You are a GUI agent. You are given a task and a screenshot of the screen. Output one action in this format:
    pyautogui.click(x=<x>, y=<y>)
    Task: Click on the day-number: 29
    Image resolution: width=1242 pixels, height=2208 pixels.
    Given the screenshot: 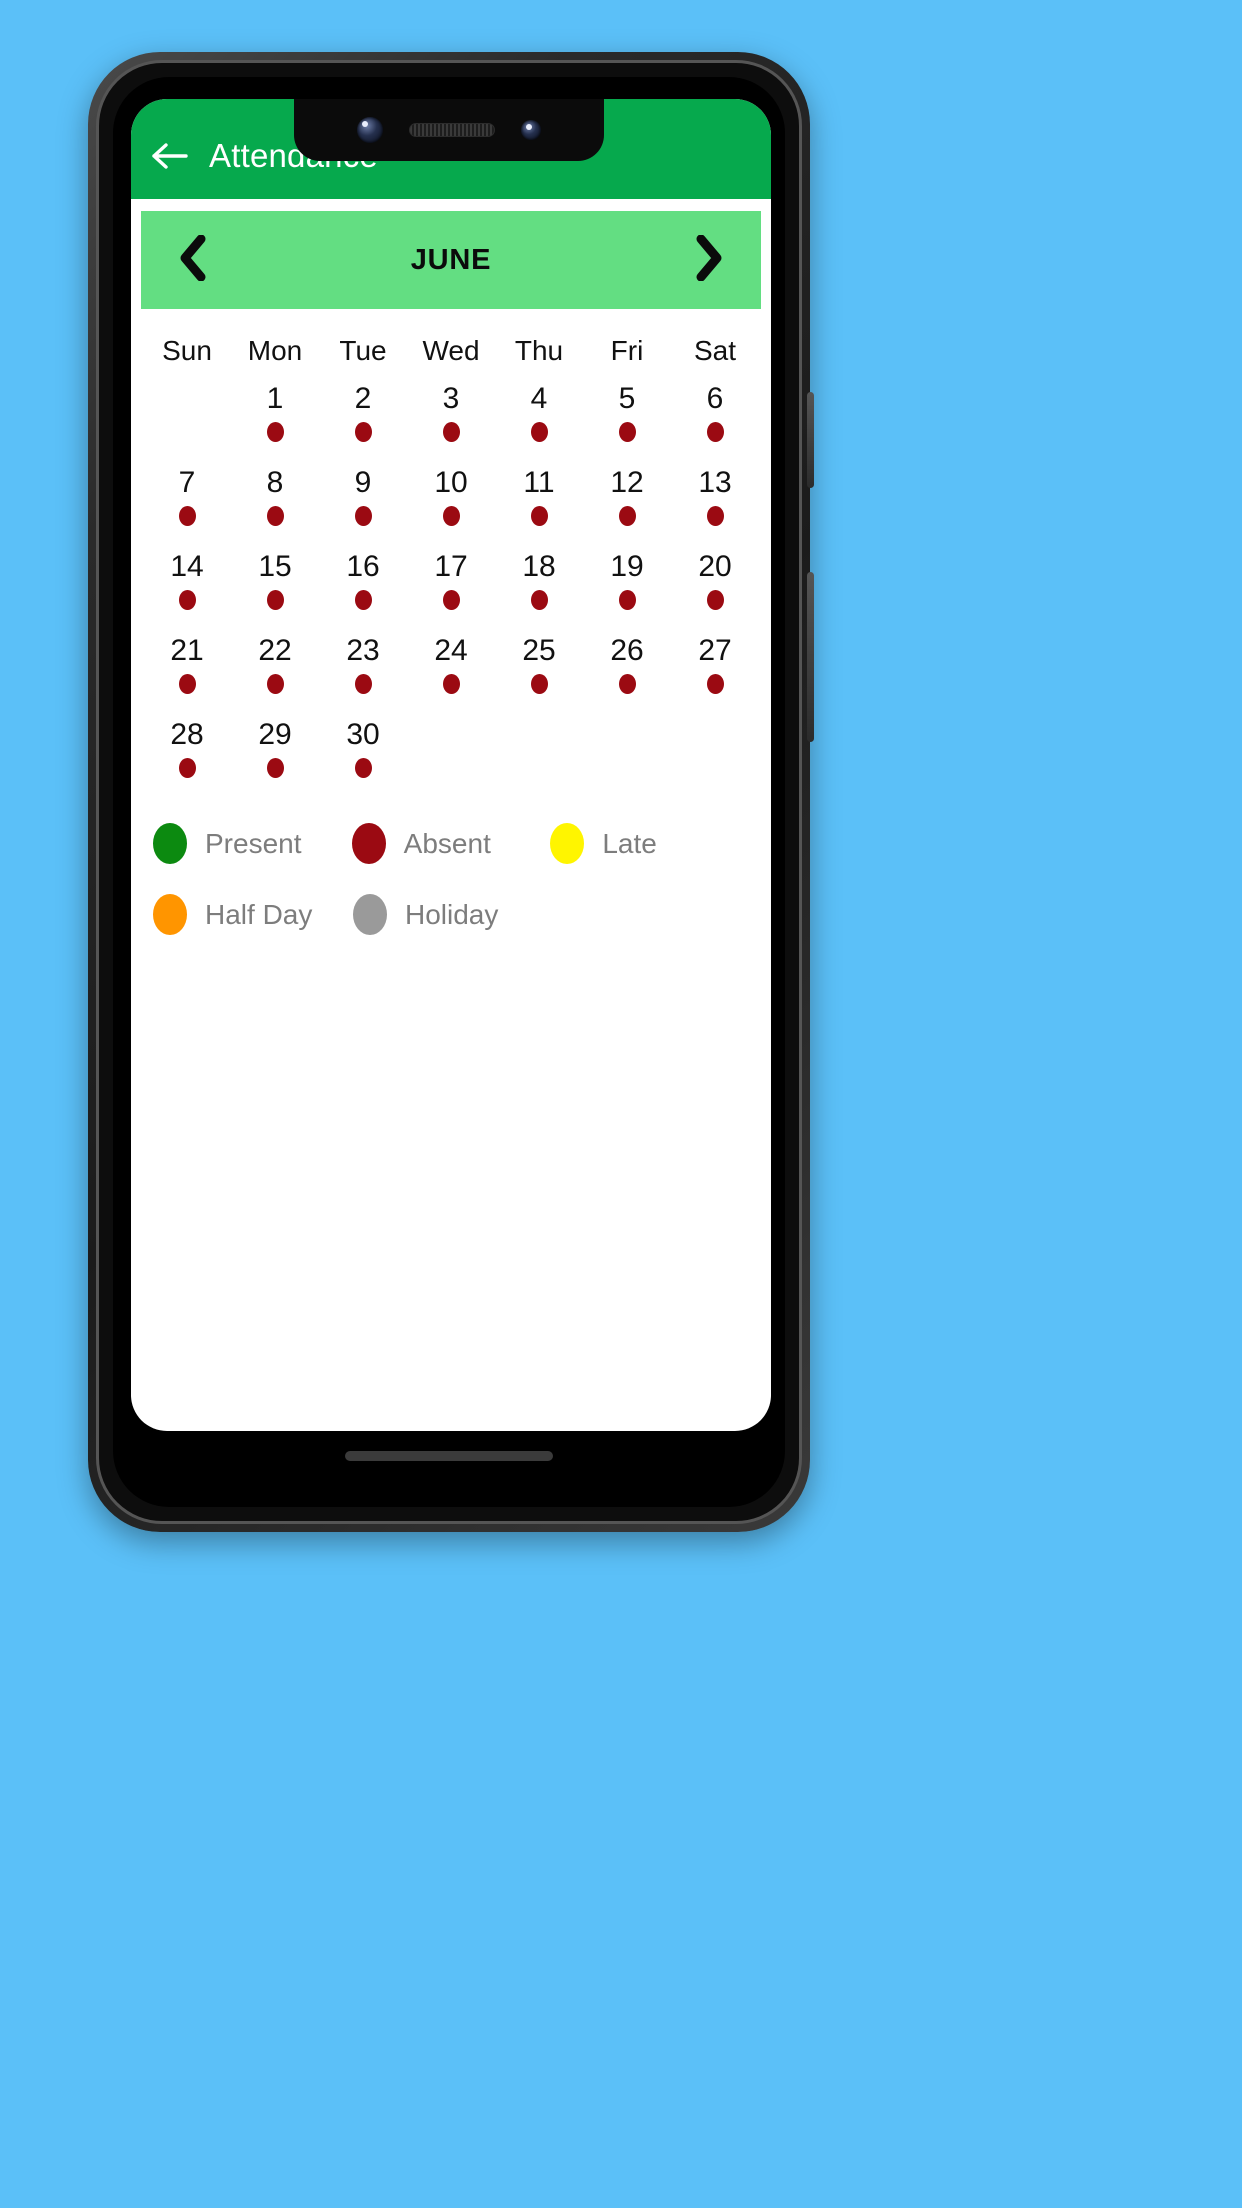 What is the action you would take?
    pyautogui.click(x=275, y=734)
    